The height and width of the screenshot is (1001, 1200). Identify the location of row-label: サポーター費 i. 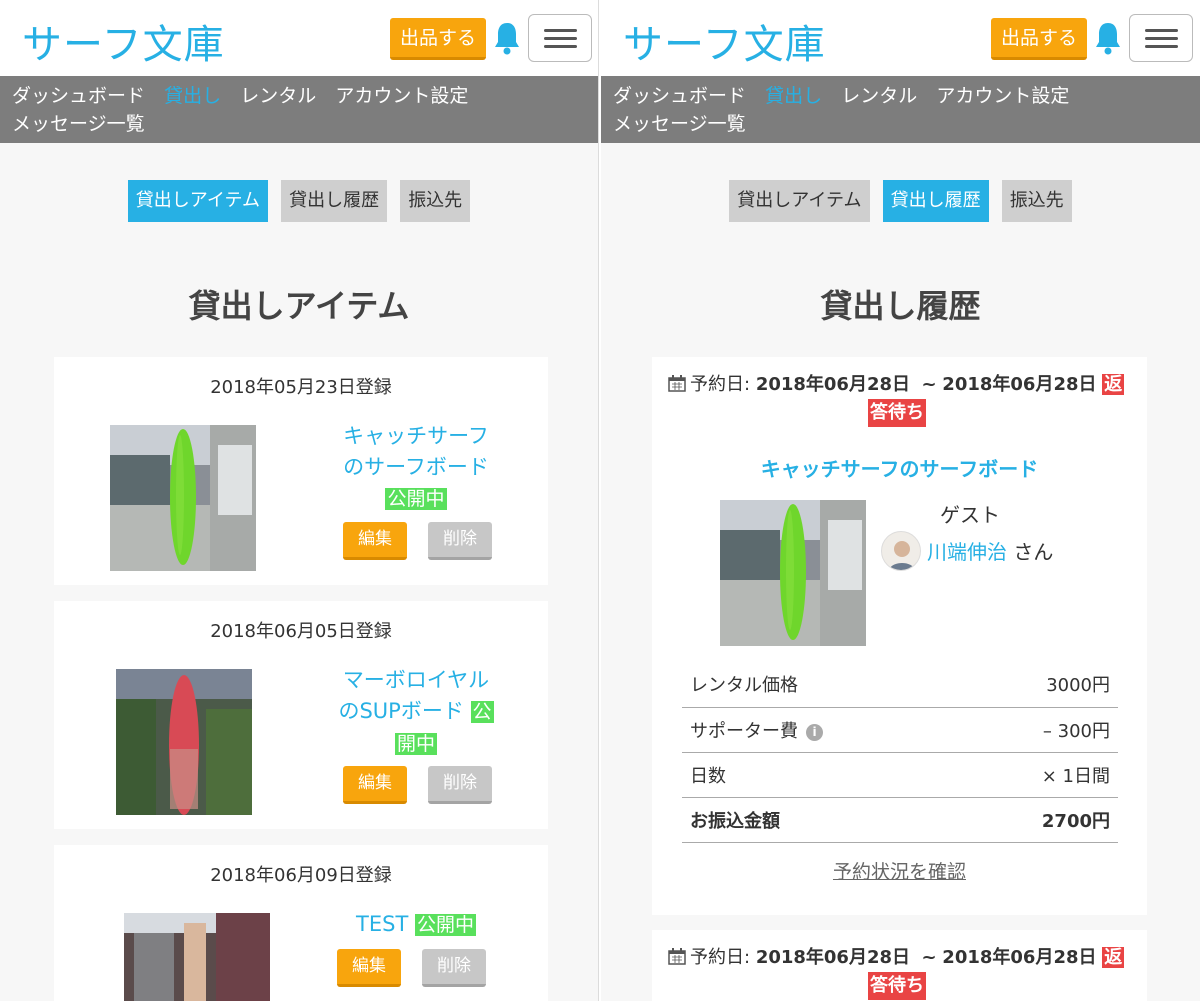
(821, 730).